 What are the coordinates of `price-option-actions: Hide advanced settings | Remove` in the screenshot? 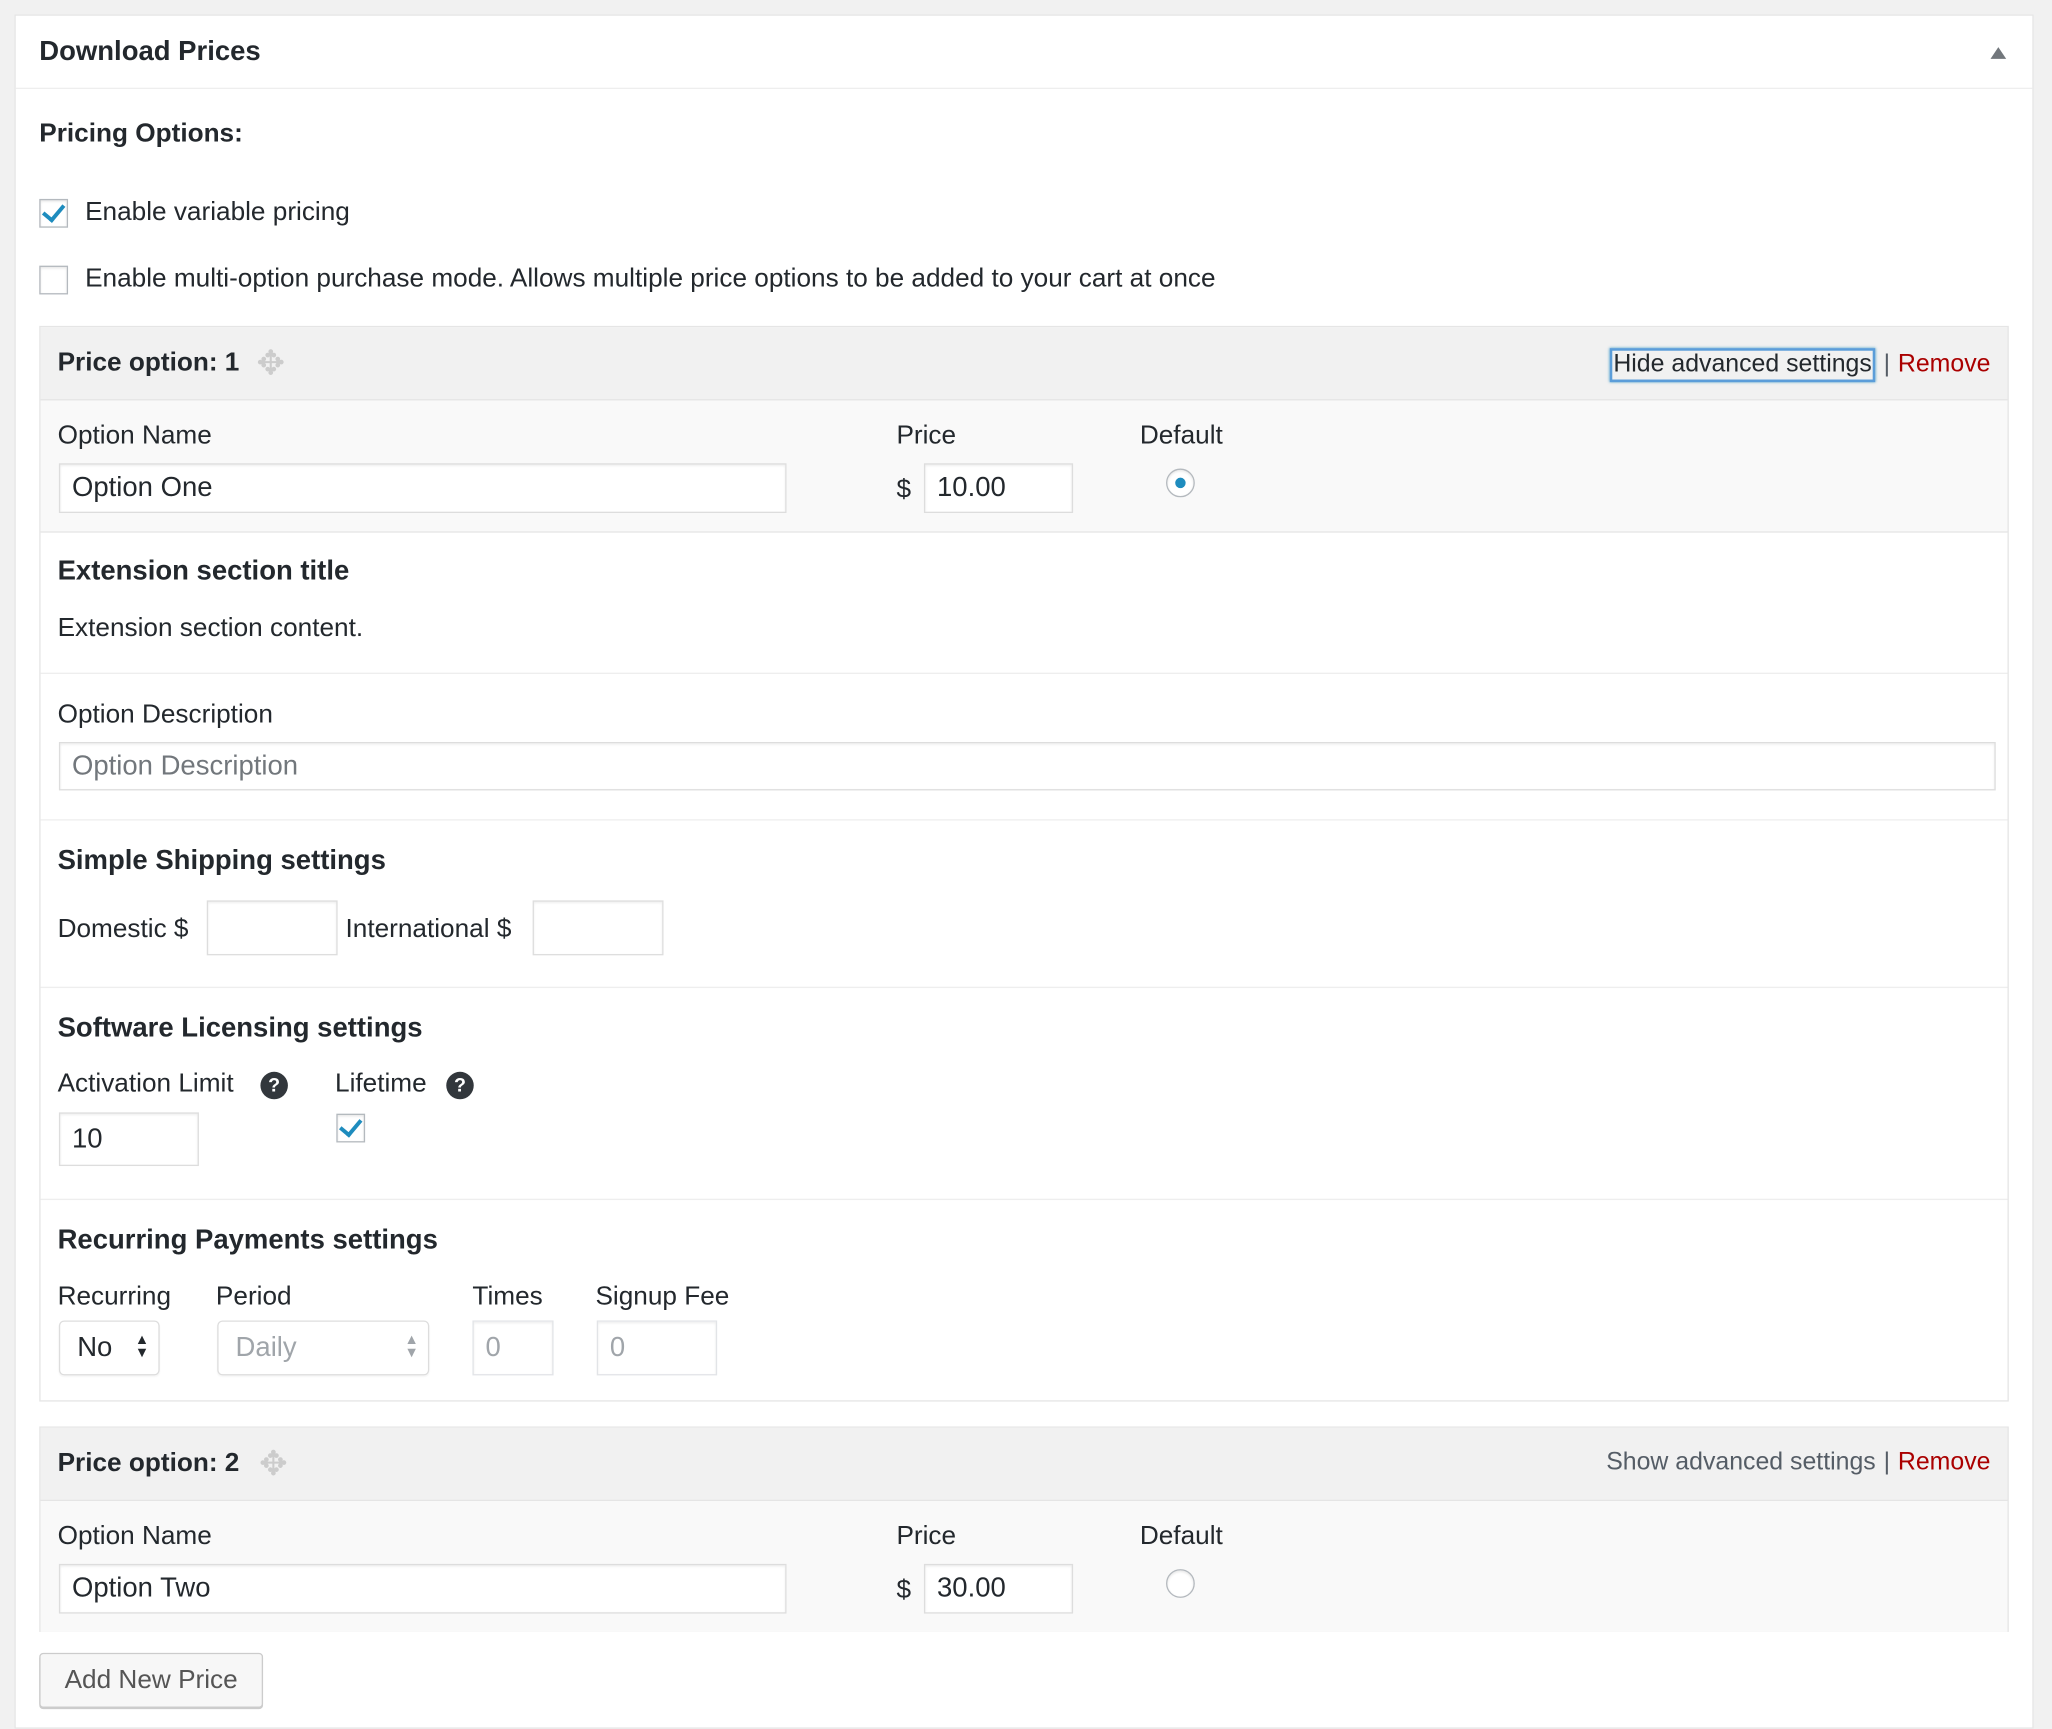 It's located at (1800, 365).